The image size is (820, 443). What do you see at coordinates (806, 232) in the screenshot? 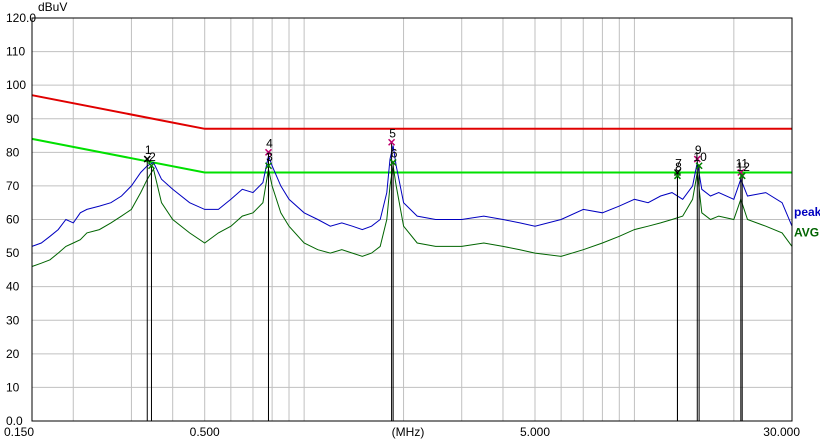
I see `legend-entry-avg: AVG` at bounding box center [806, 232].